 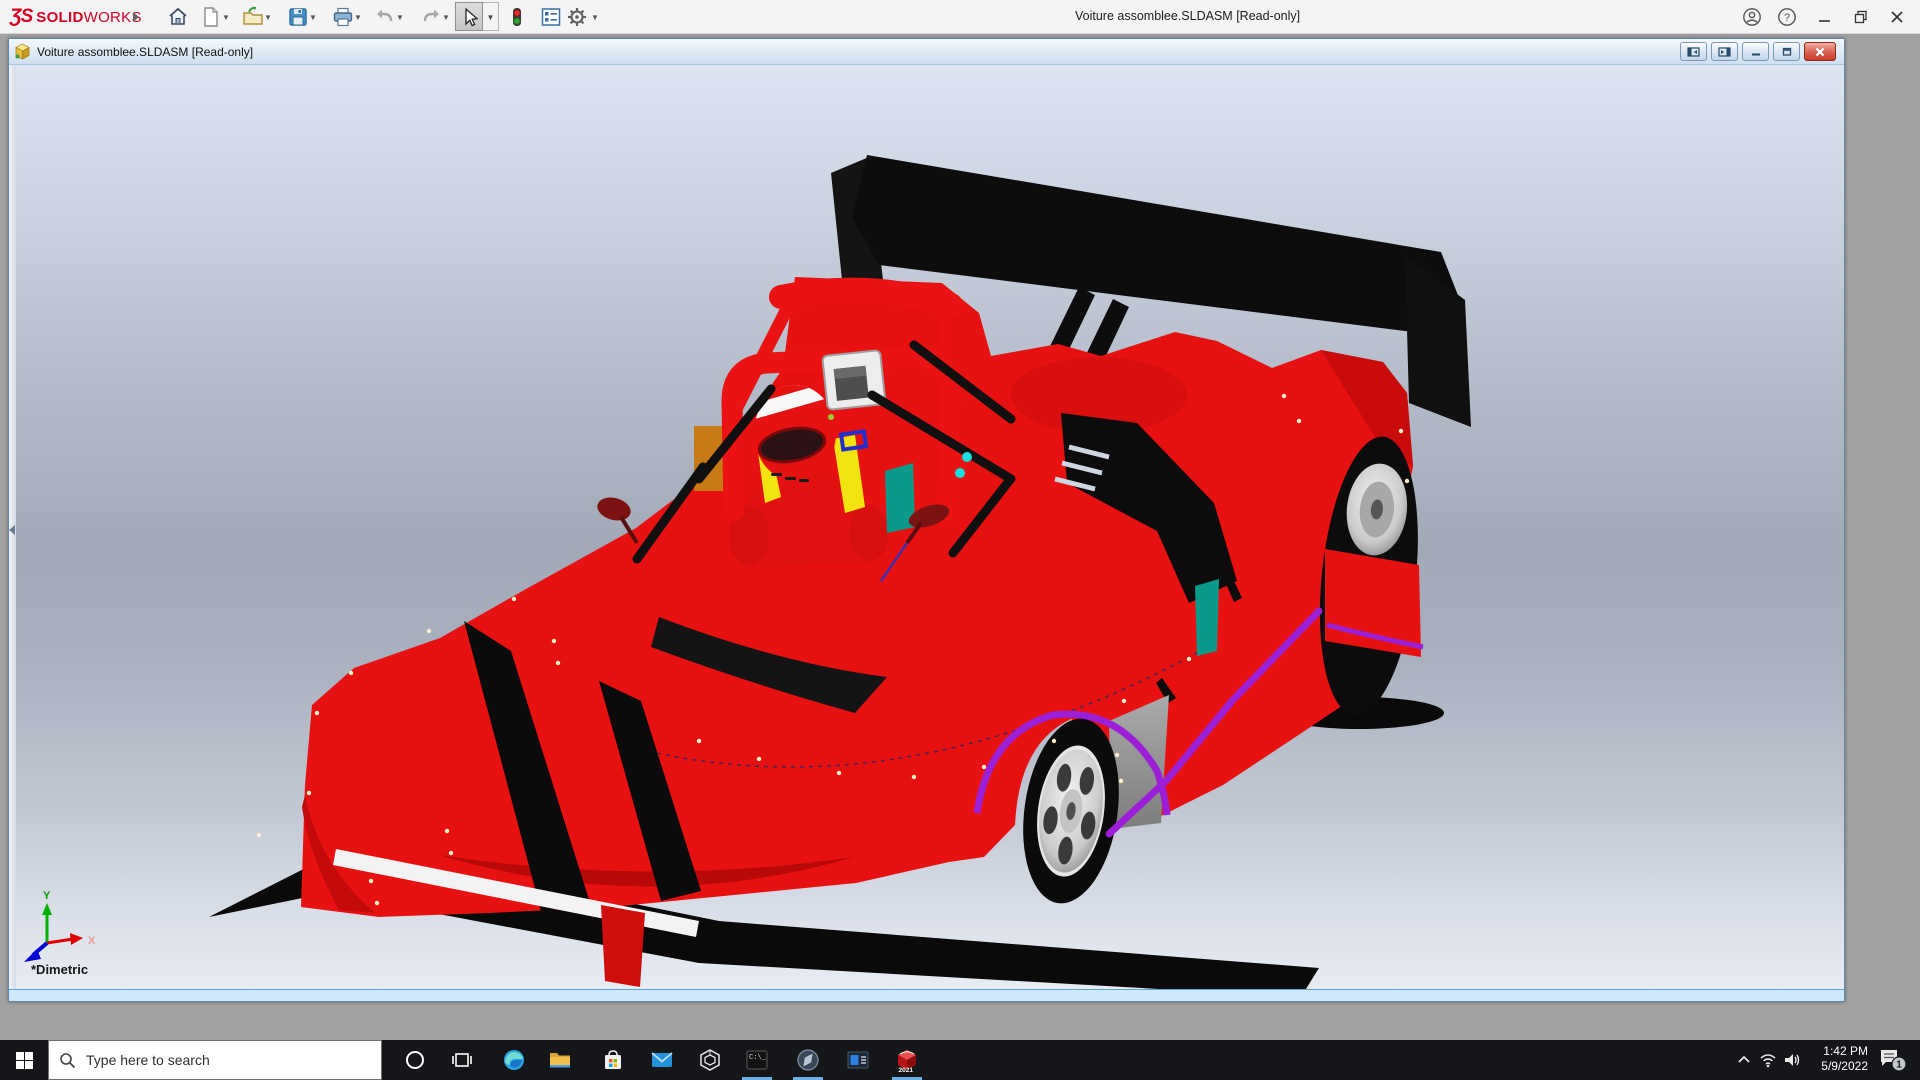 I want to click on doc-pane-left-button, so click(x=1693, y=51).